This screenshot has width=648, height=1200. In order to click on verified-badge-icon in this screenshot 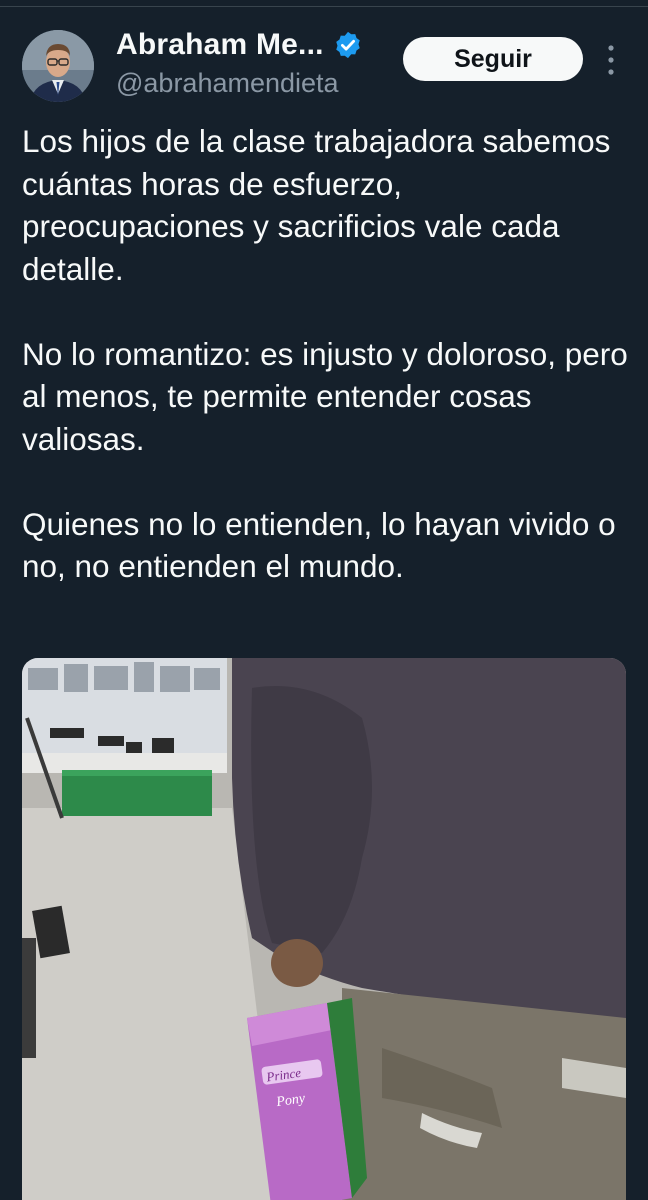, I will do `click(348, 45)`.